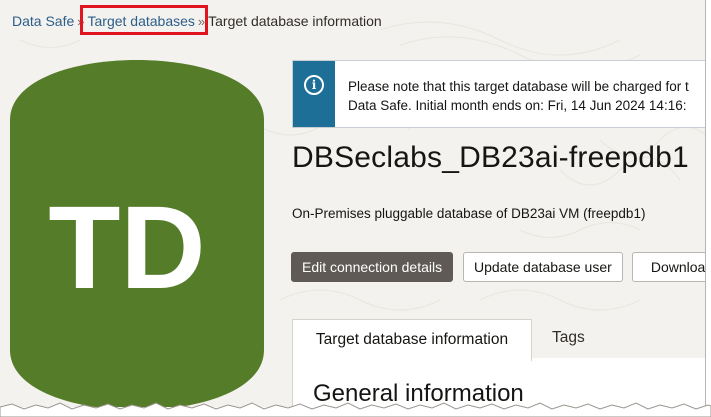  Describe the element at coordinates (144, 20) in the screenshot. I see `highlight-box` at that location.